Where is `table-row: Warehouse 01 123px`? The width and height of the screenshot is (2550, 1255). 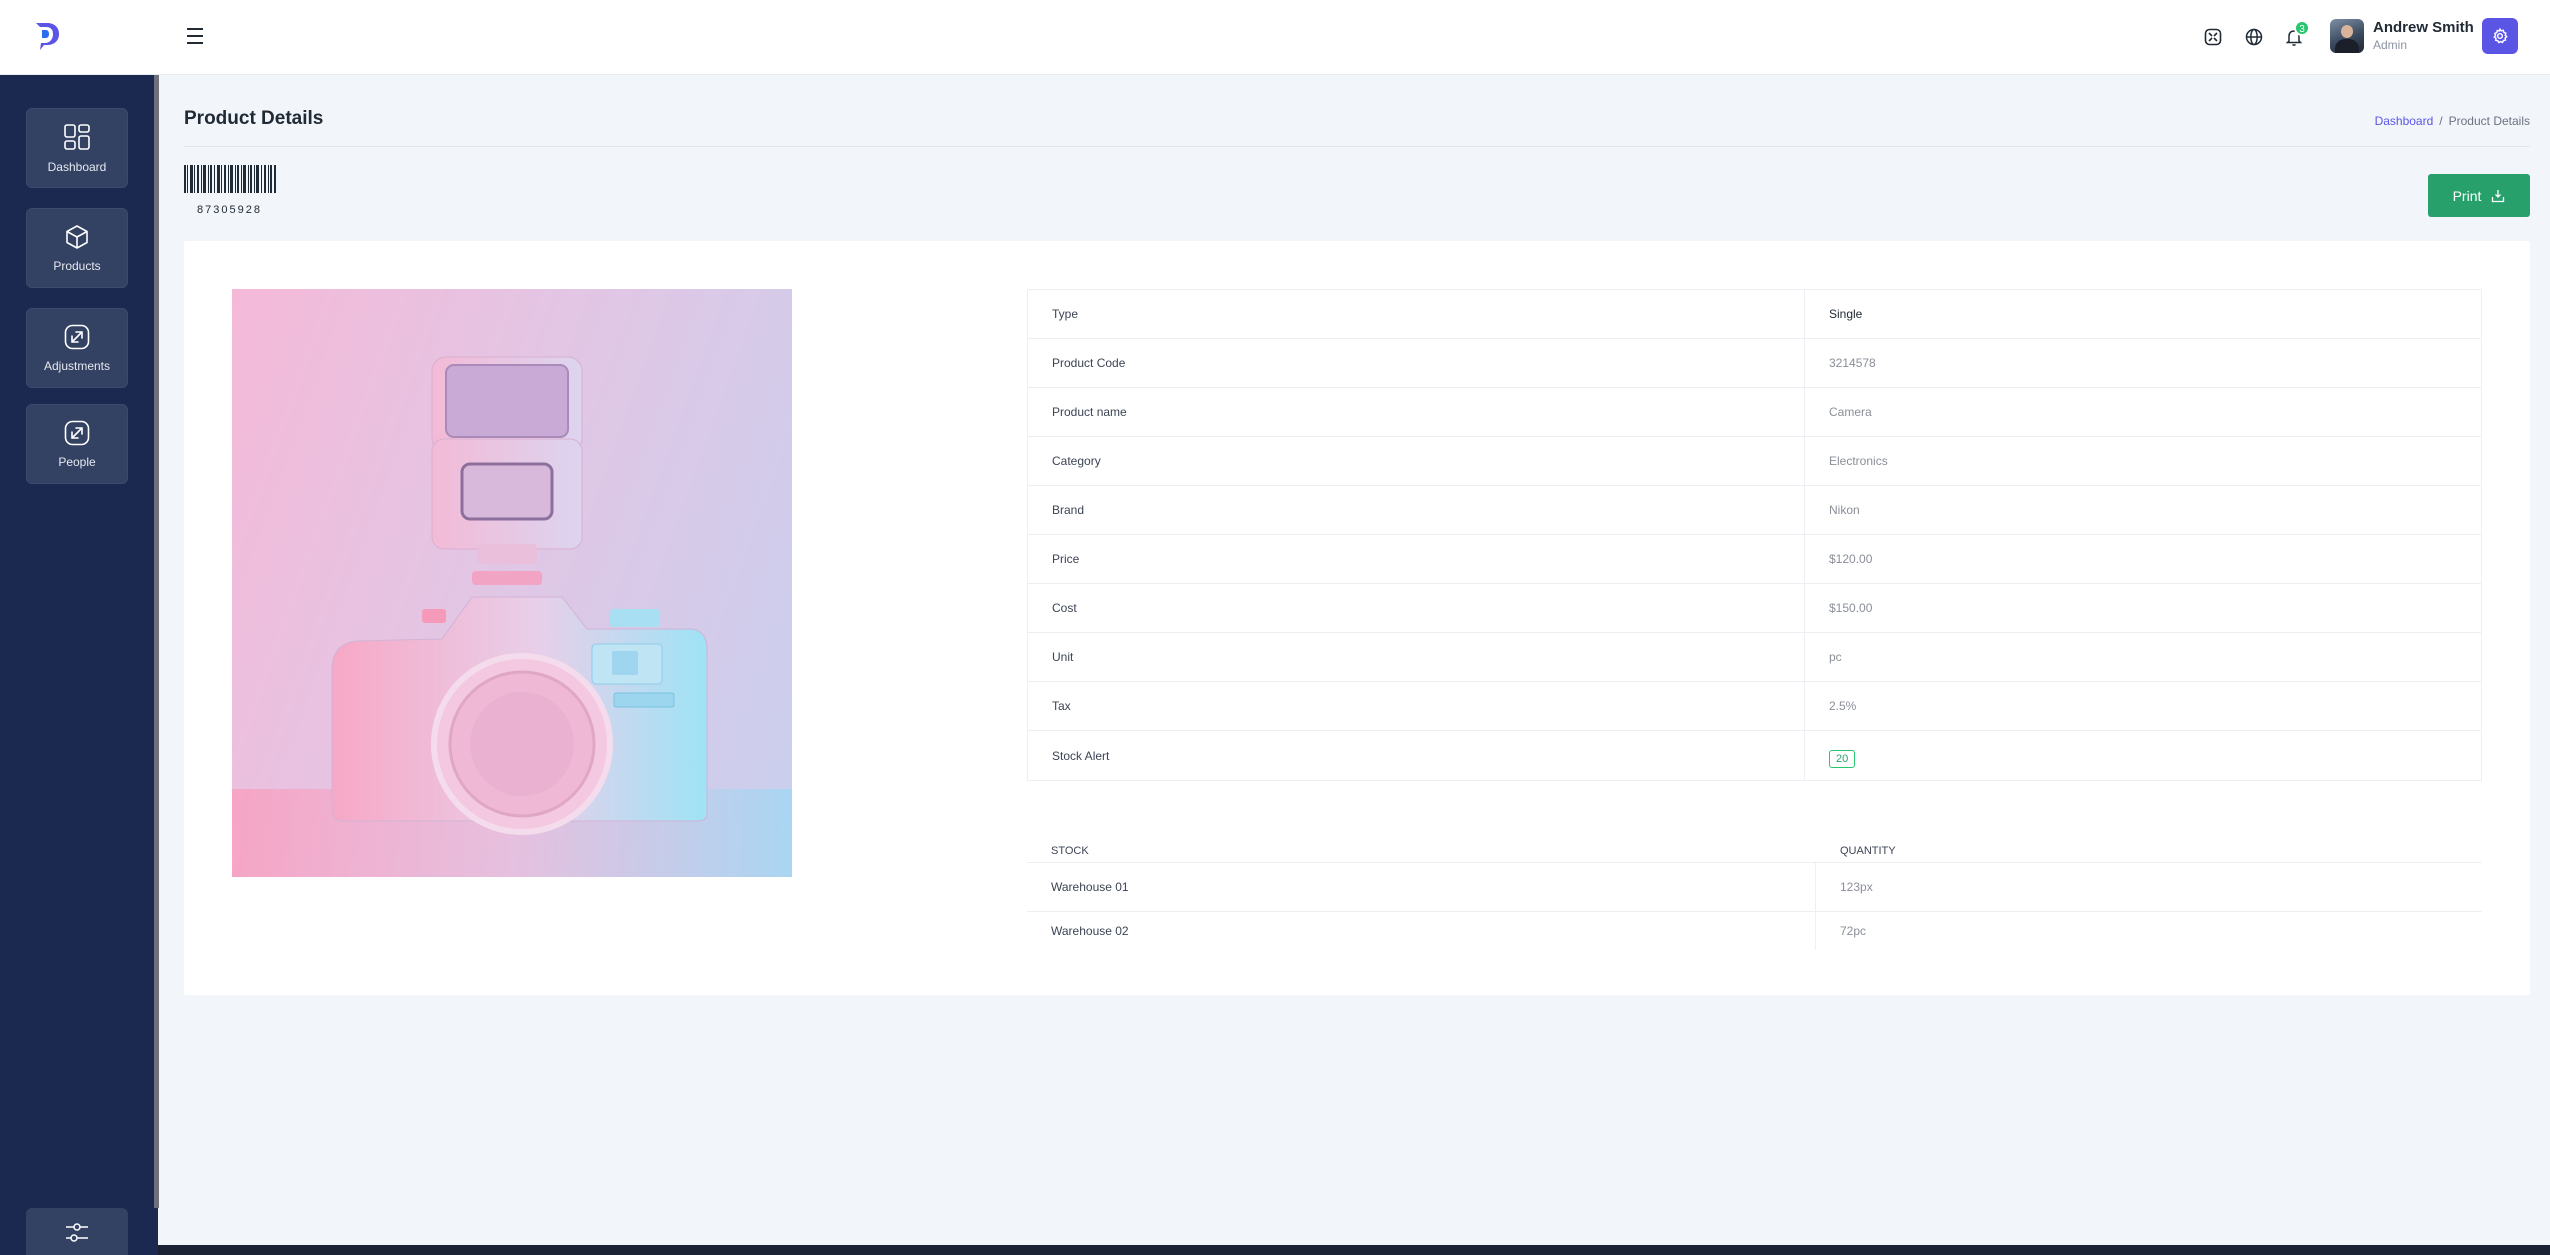 table-row: Warehouse 01 123px is located at coordinates (1754, 887).